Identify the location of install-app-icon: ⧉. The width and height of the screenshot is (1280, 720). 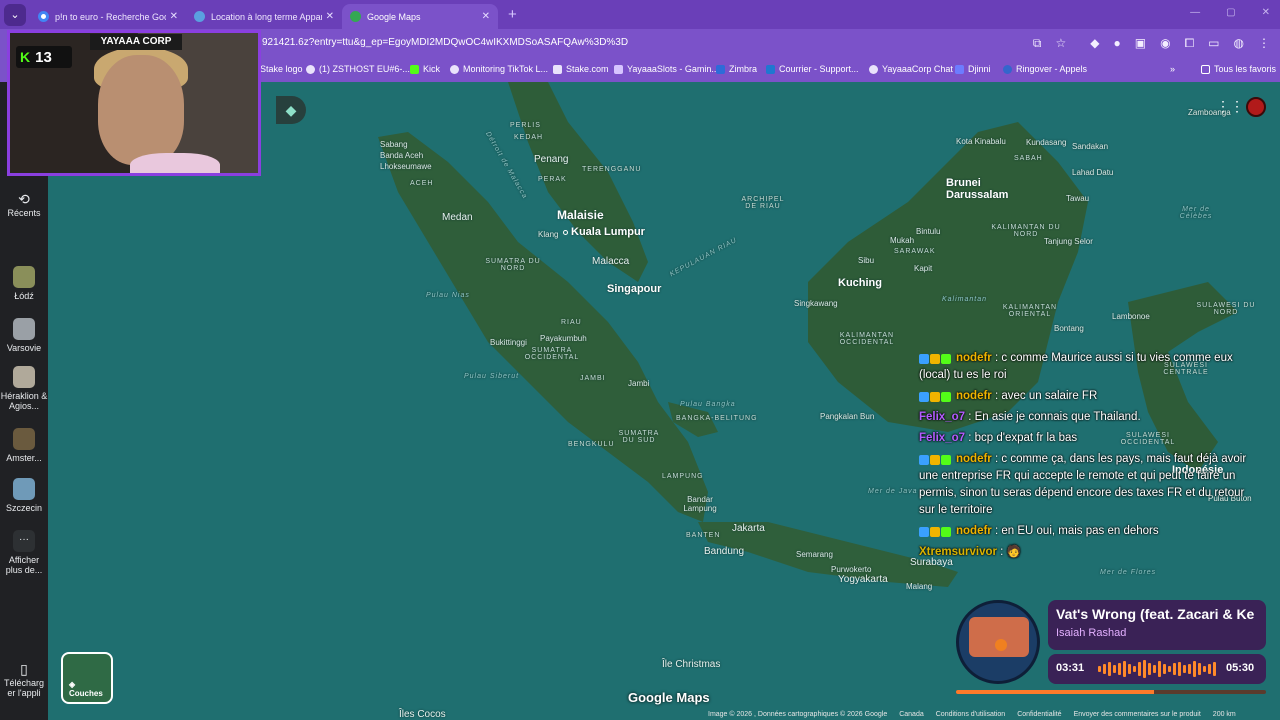
(1037, 43).